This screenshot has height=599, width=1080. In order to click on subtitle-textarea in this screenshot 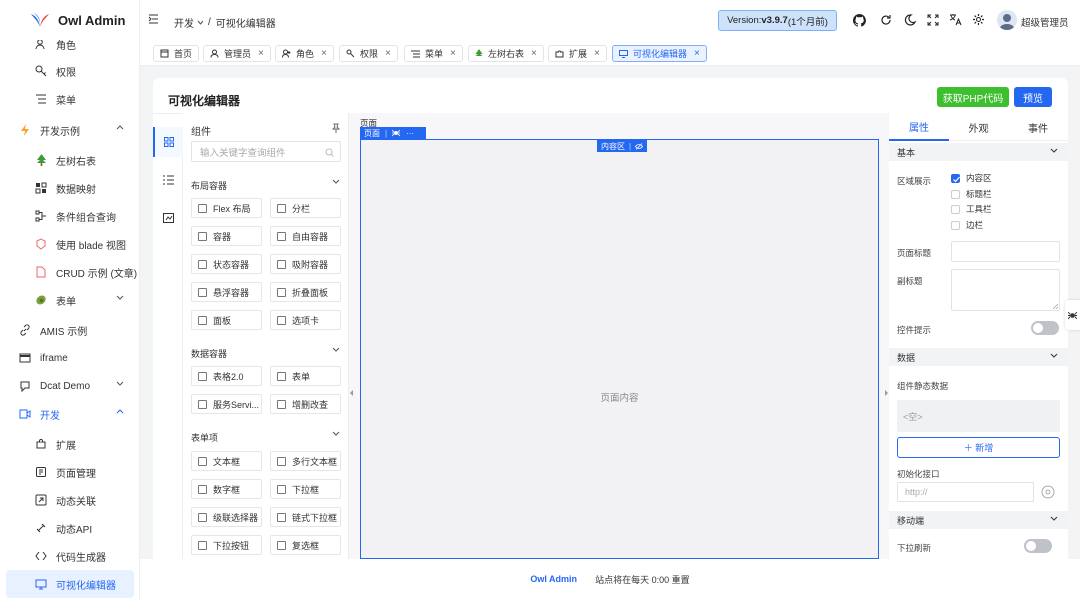, I will do `click(1005, 290)`.